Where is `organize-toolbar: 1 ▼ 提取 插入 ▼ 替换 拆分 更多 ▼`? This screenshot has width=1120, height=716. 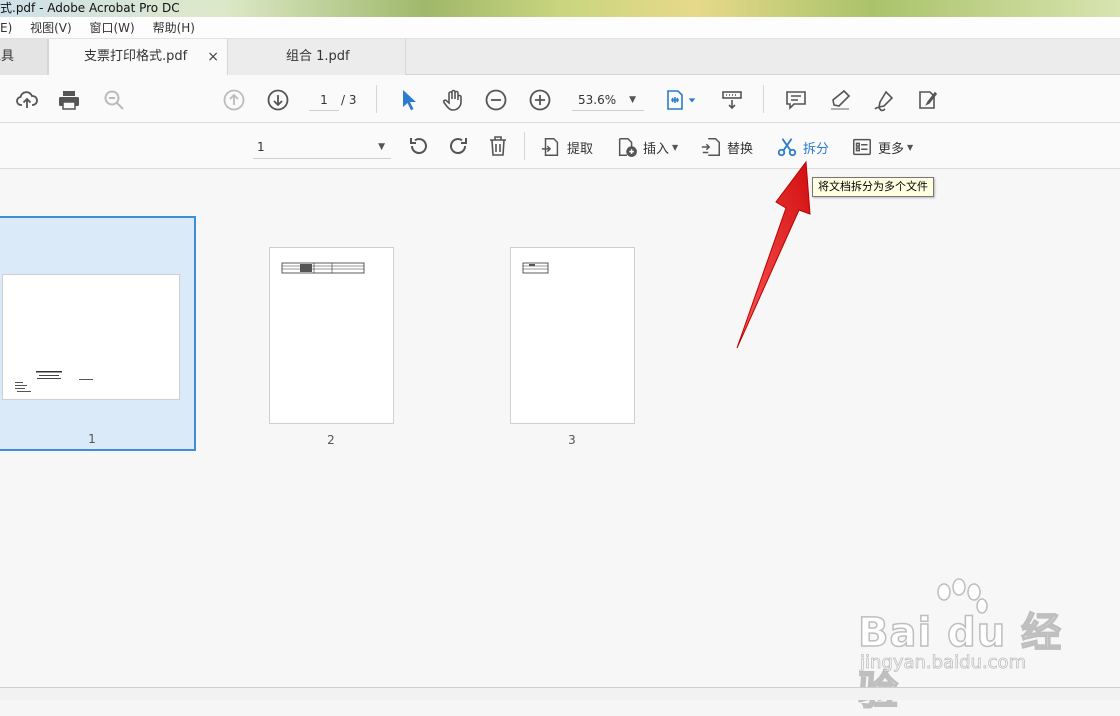
organize-toolbar: 1 ▼ 提取 插入 ▼ 替换 拆分 更多 ▼ is located at coordinates (560, 146).